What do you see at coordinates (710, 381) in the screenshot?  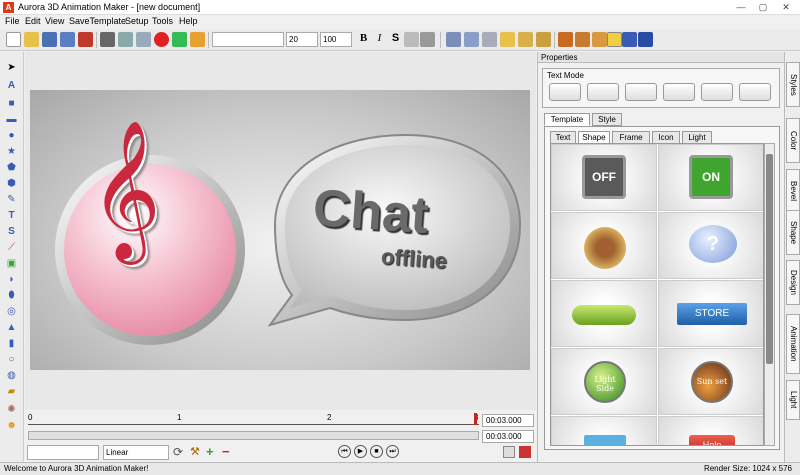 I see `template-thumb: Sun set` at bounding box center [710, 381].